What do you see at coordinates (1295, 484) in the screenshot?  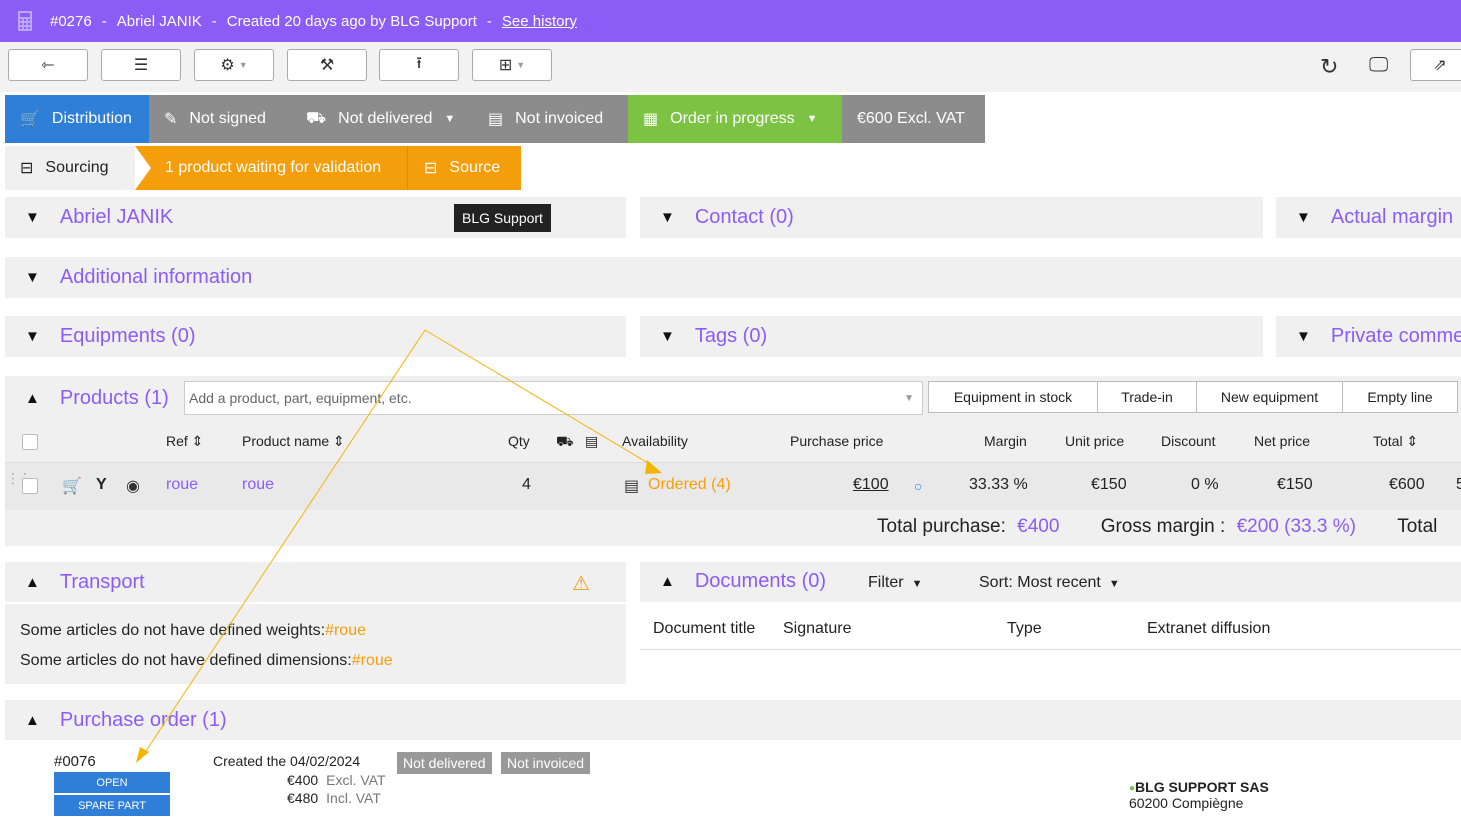 I see `row-net-price: €150` at bounding box center [1295, 484].